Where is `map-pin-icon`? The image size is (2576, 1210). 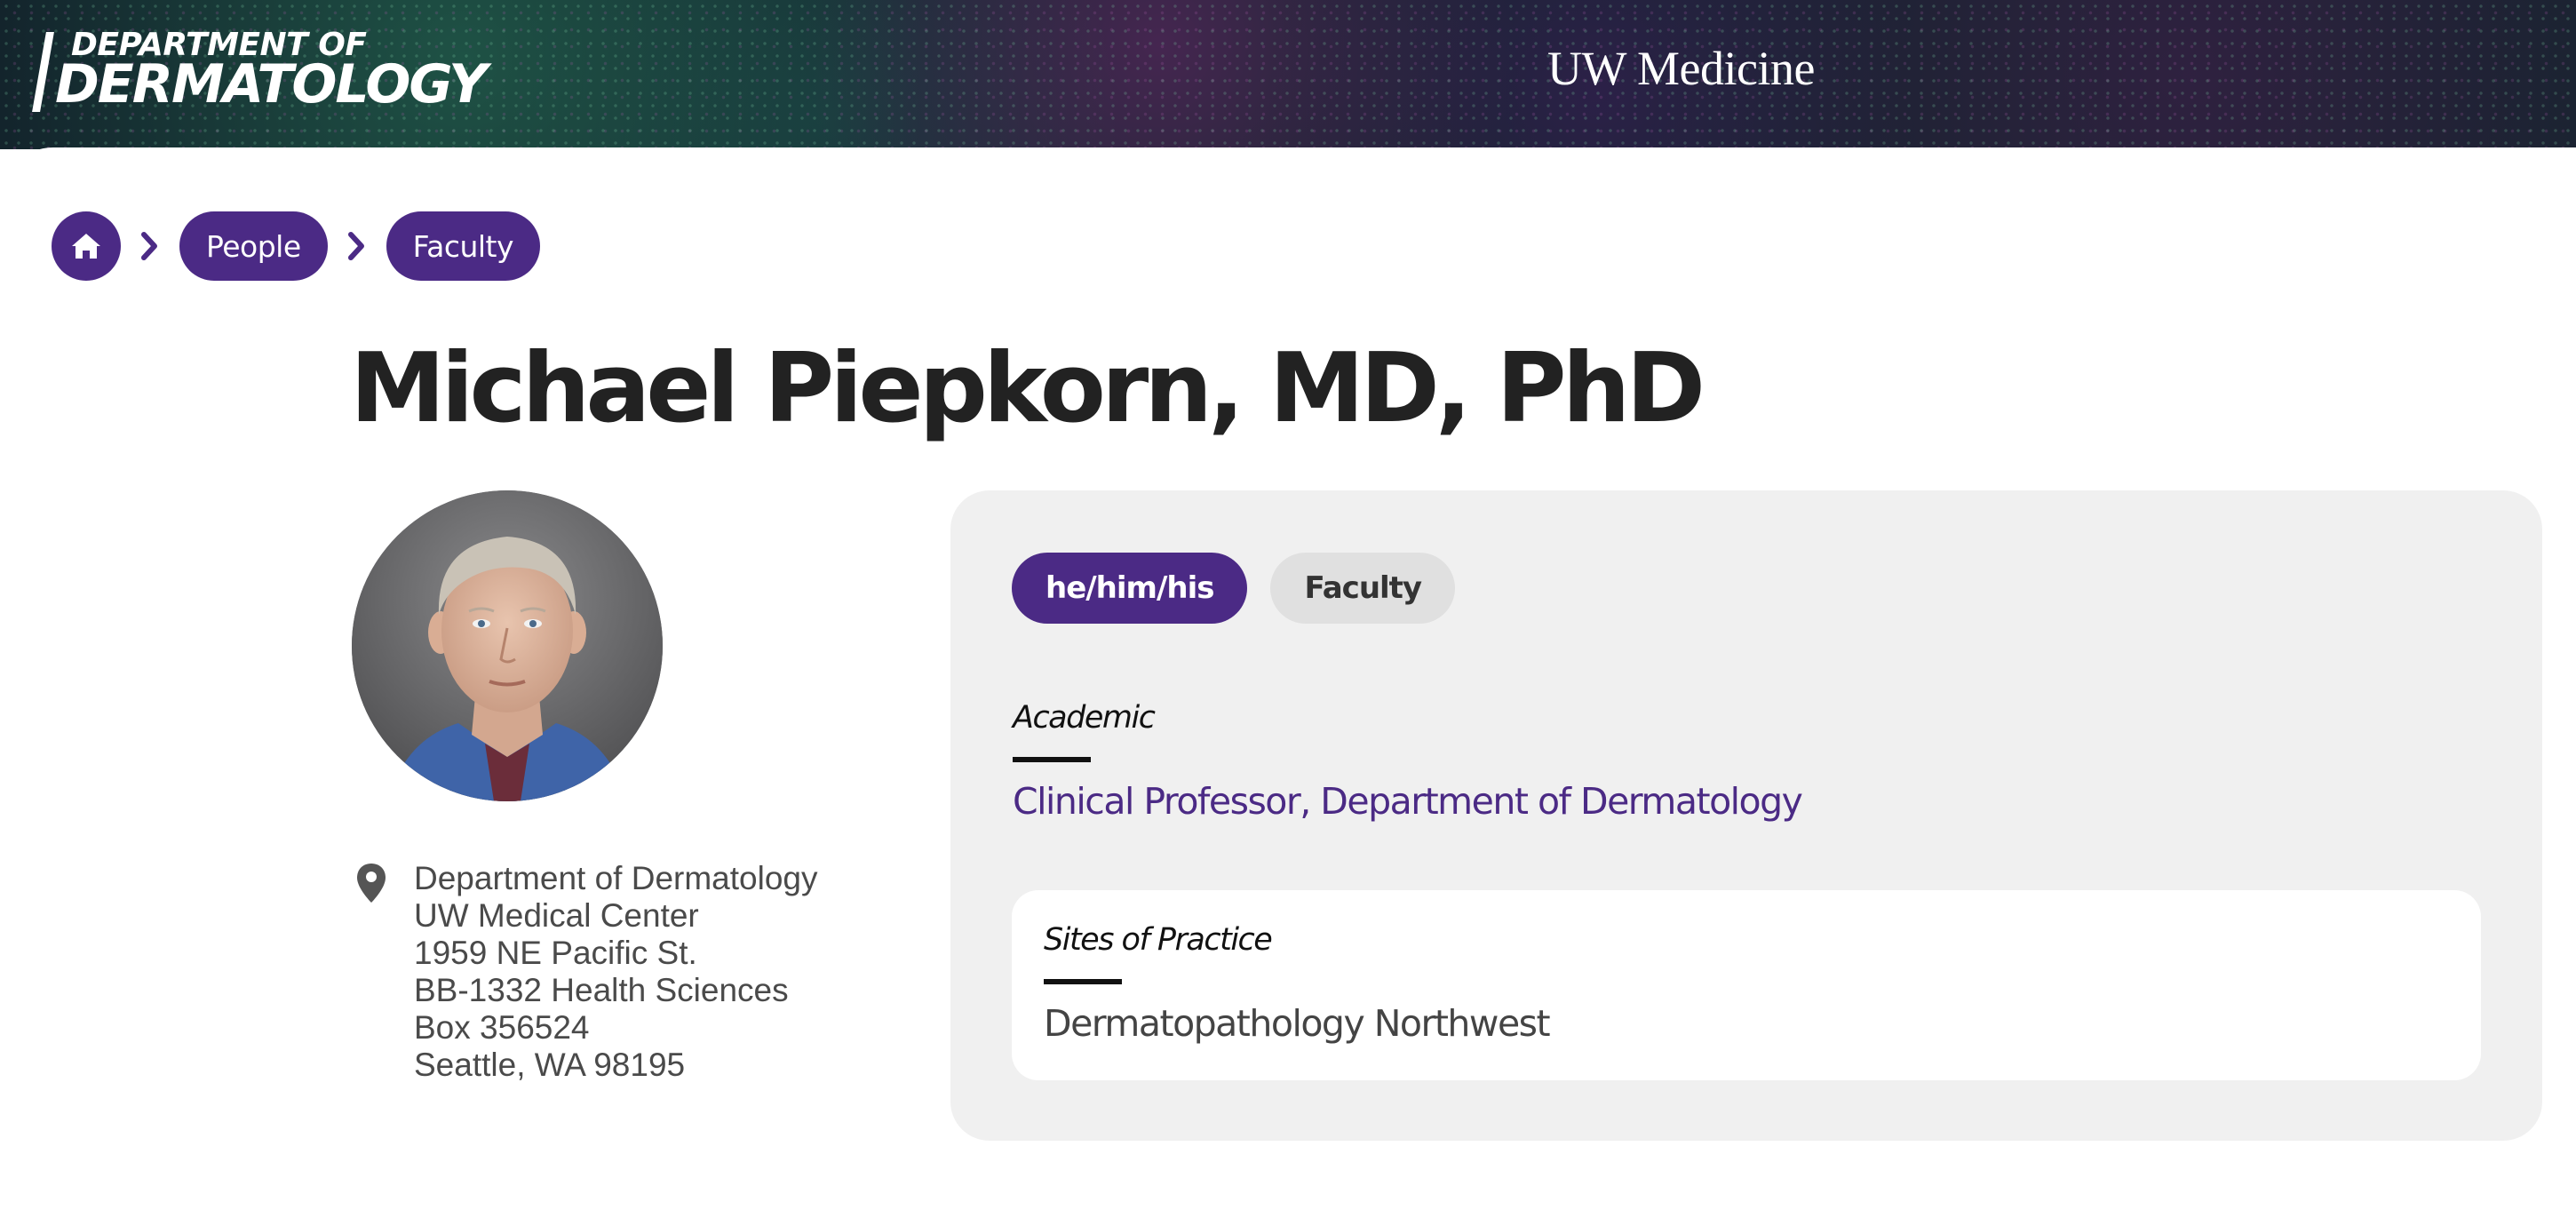 map-pin-icon is located at coordinates (374, 885).